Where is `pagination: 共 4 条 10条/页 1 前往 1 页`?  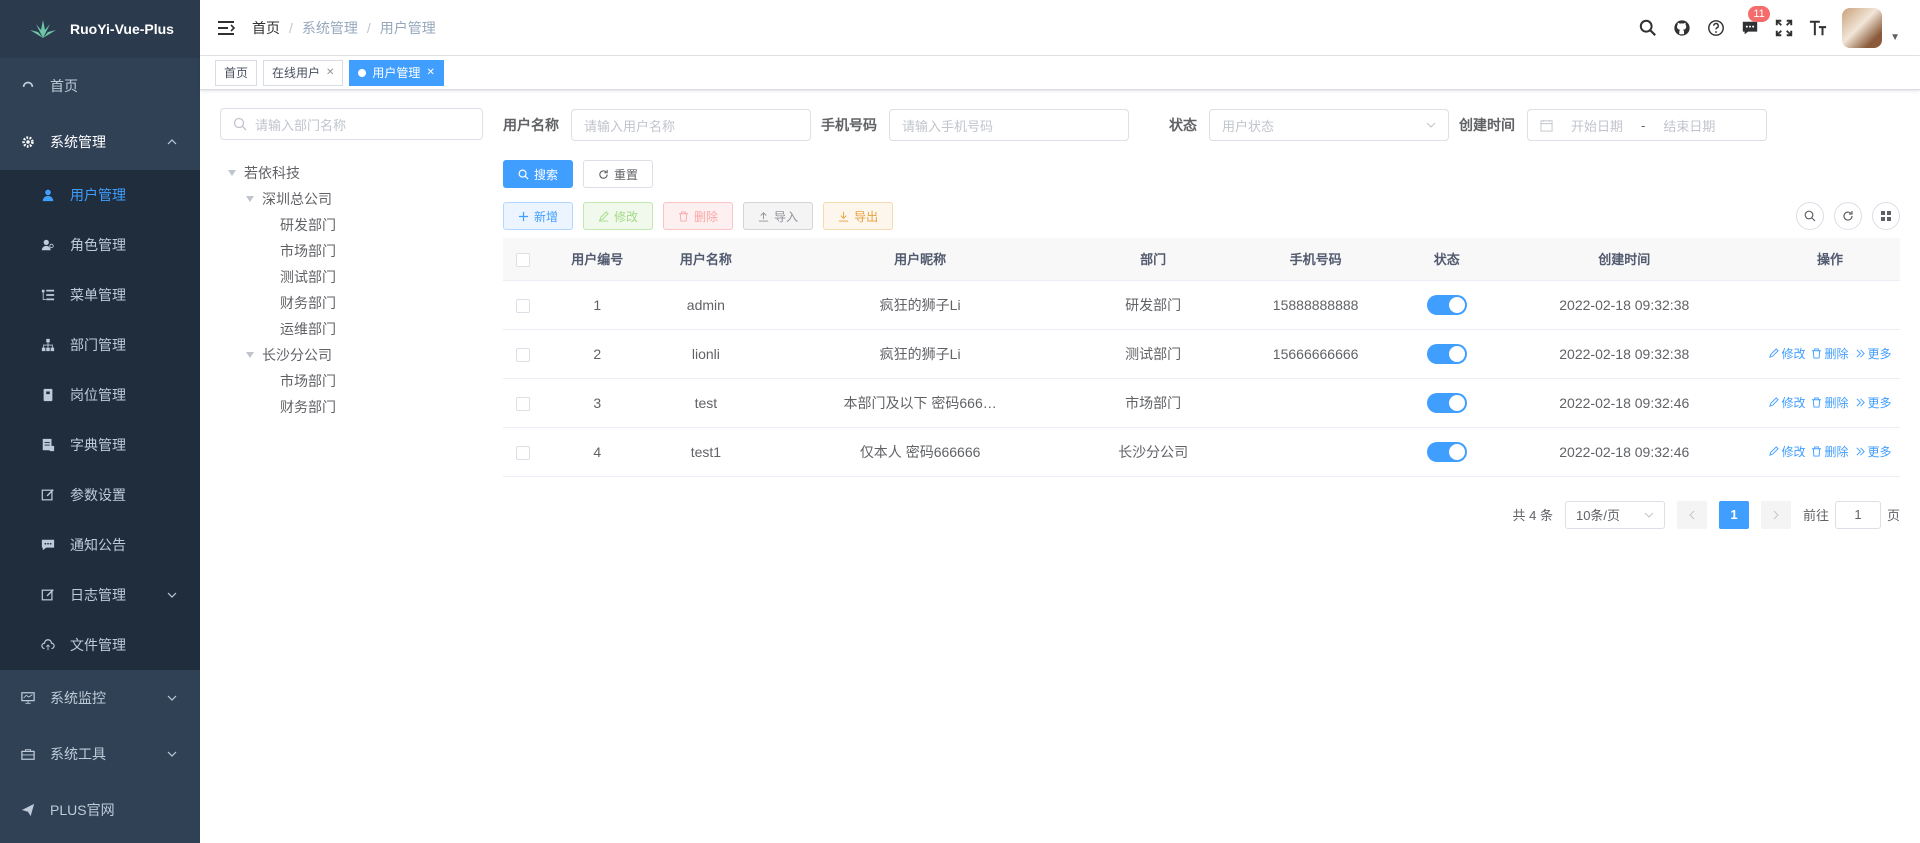
pagination: 共 4 条 10条/页 1 前往 1 页 is located at coordinates (1201, 514).